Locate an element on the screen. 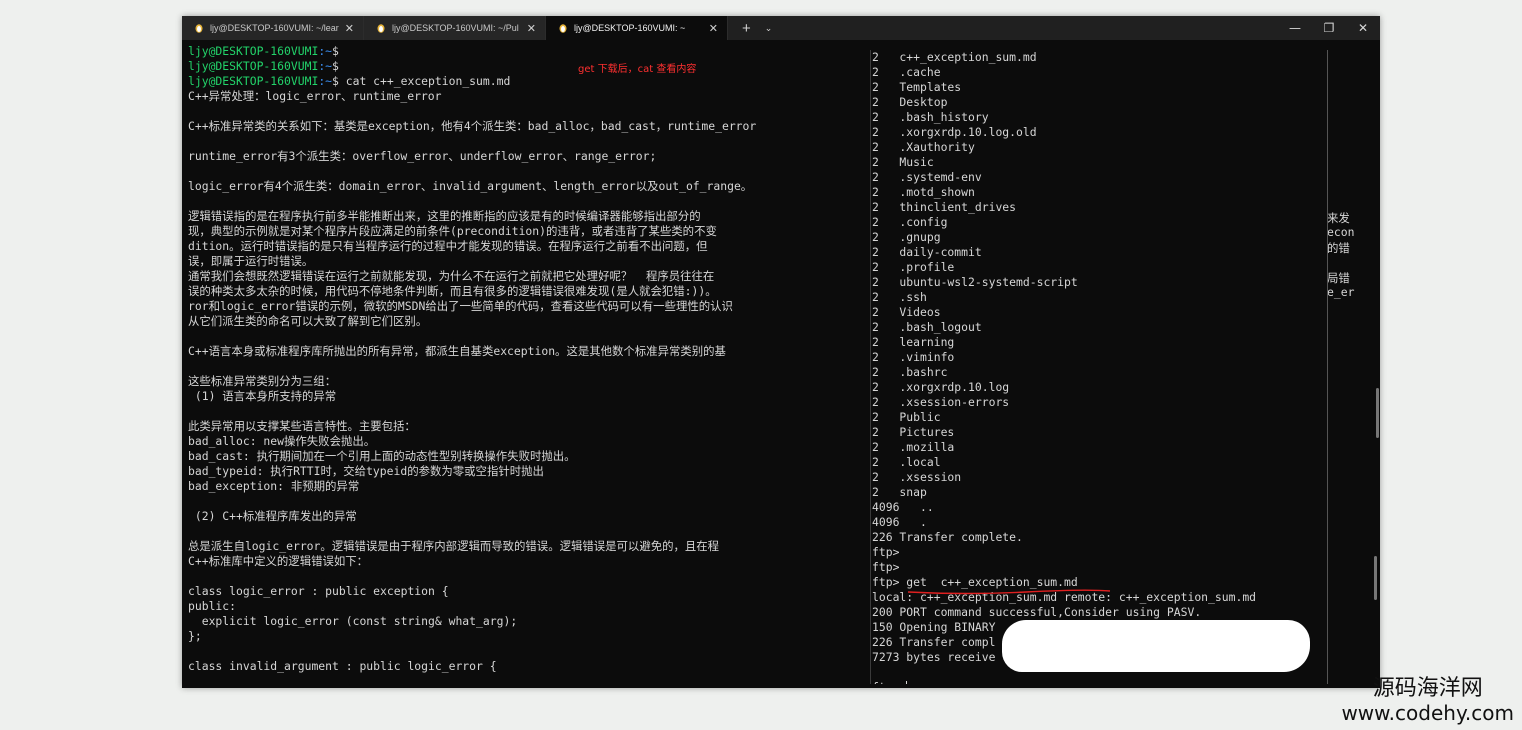 This screenshot has height=730, width=1522. tab-2: ljy@DESKTOP-160VUMI: ~/Pul ✕ is located at coordinates (455, 28).